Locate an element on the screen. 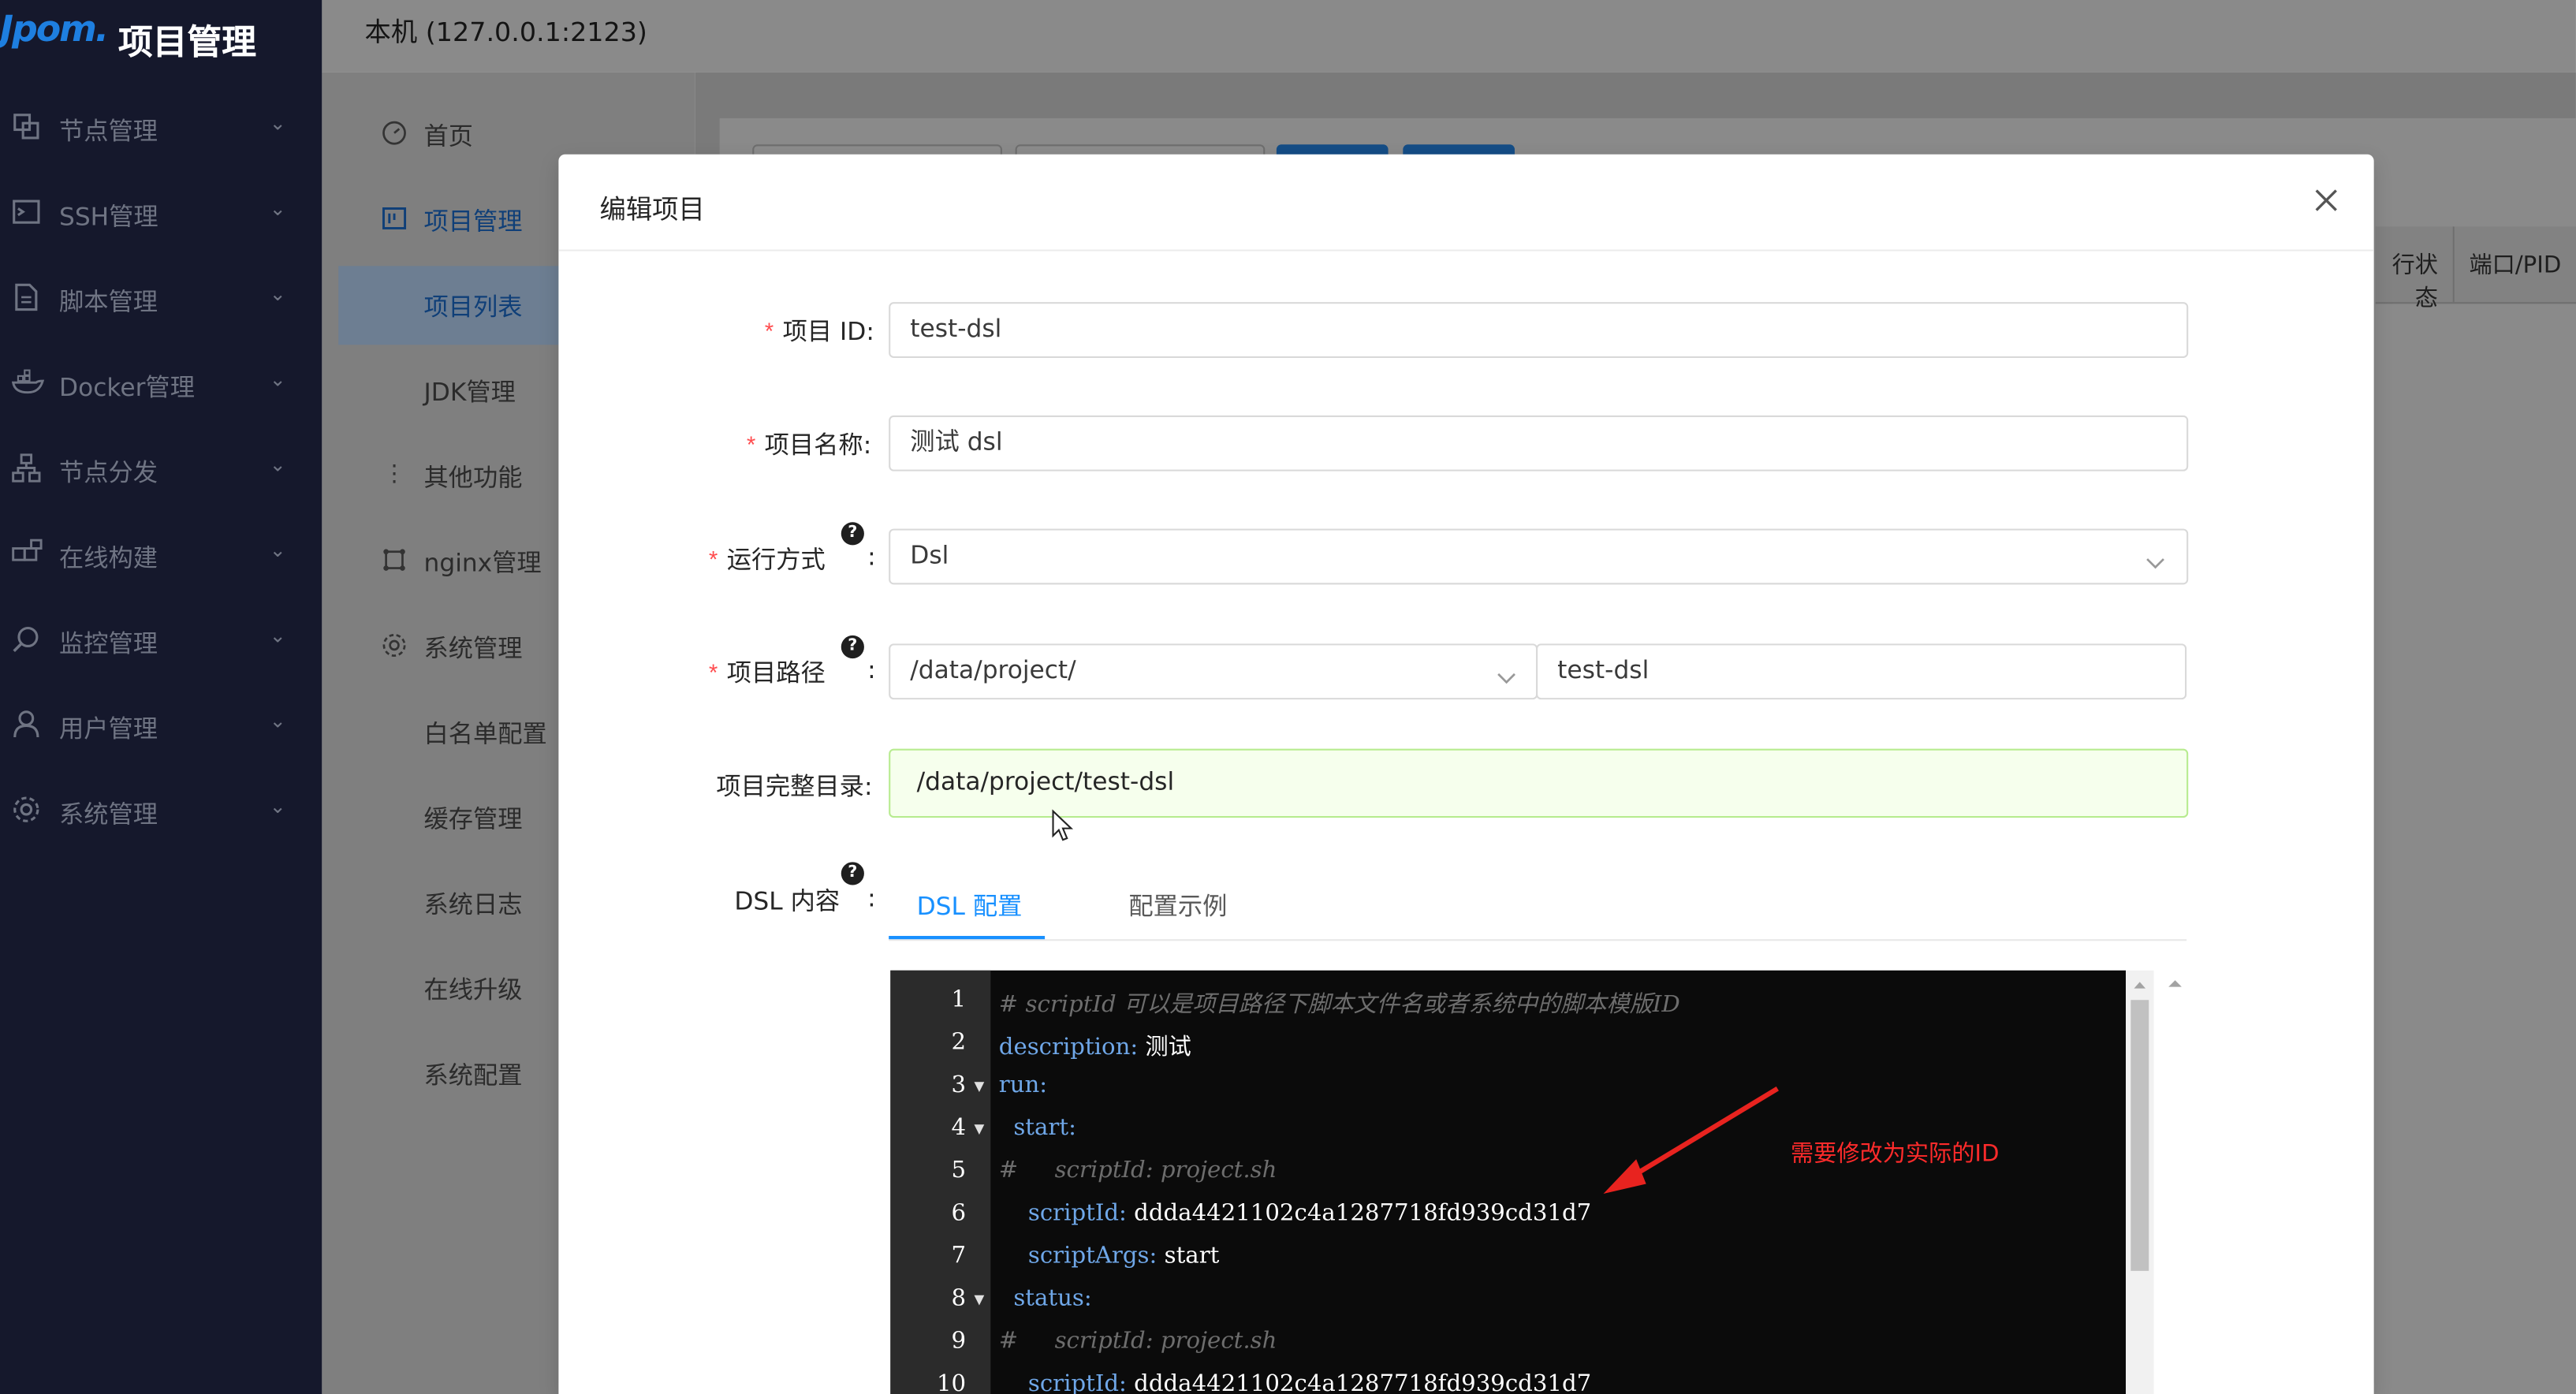 Image resolution: width=2576 pixels, height=1394 pixels. code-key: start is located at coordinates (1041, 1128).